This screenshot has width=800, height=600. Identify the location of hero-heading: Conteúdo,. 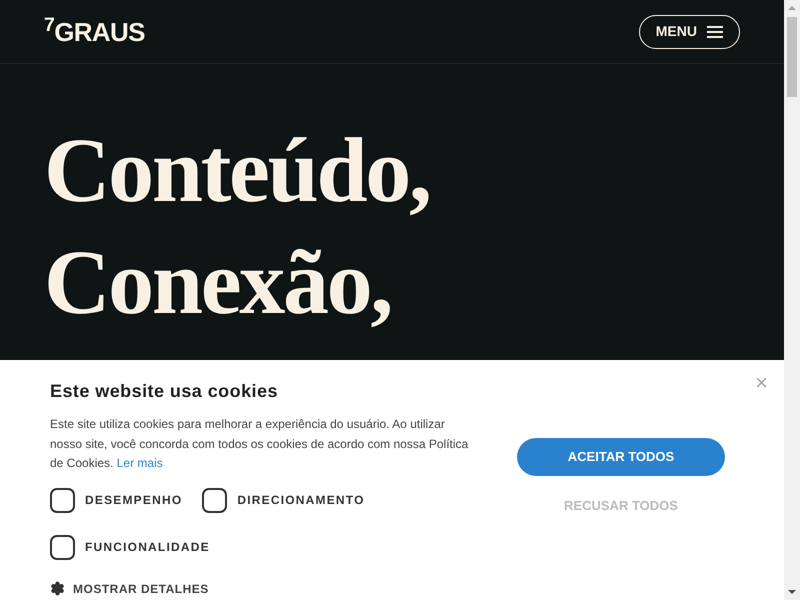
(237, 170).